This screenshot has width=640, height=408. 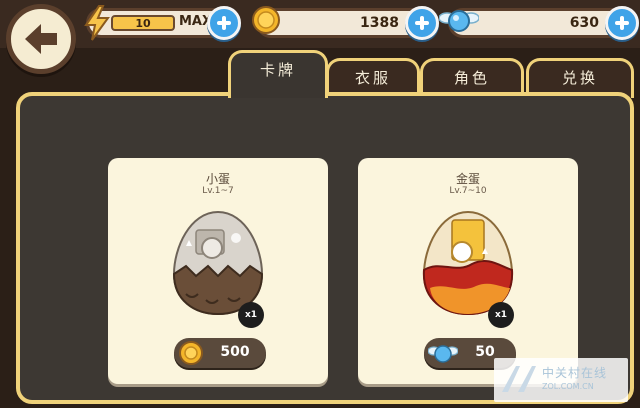 I want to click on add-coins-button, so click(x=422, y=23).